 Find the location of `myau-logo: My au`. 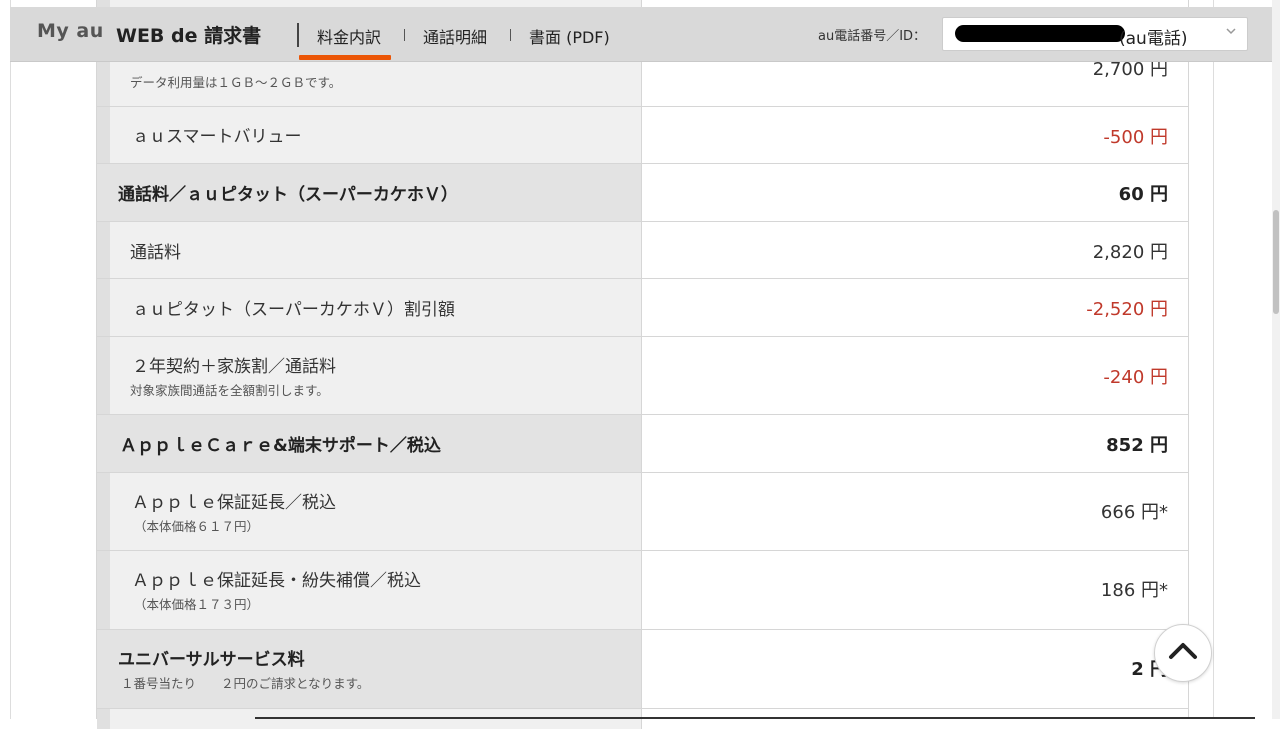

myau-logo: My au is located at coordinates (70, 31).